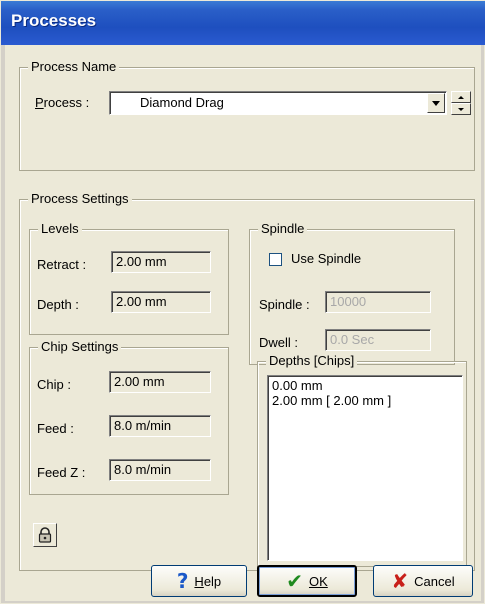 This screenshot has width=485, height=604. I want to click on depth-field: 2.00 mm, so click(161, 302).